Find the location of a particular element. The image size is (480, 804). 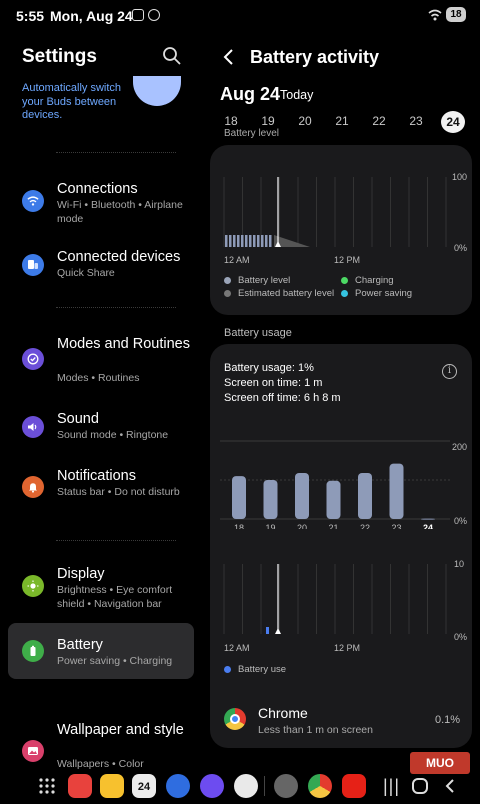

page-title: Settings is located at coordinates (59, 56).